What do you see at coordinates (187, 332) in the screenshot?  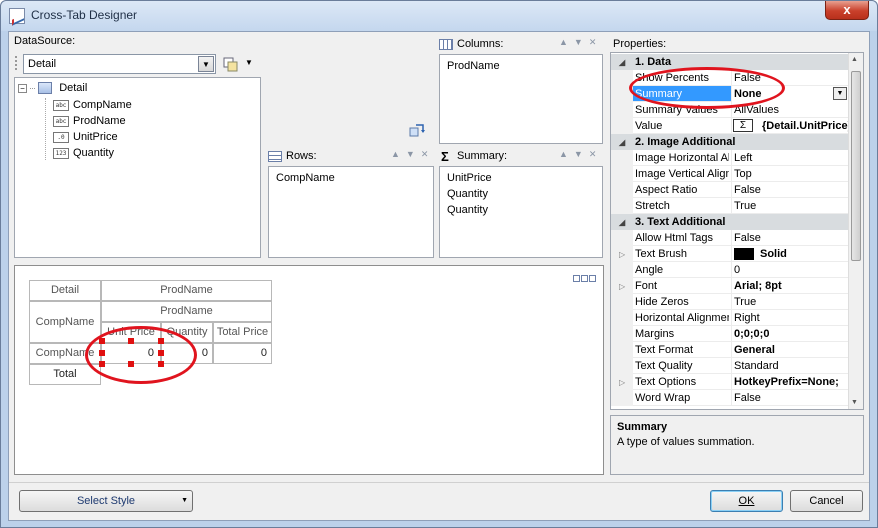 I see `quantity-column-cell: Quantity` at bounding box center [187, 332].